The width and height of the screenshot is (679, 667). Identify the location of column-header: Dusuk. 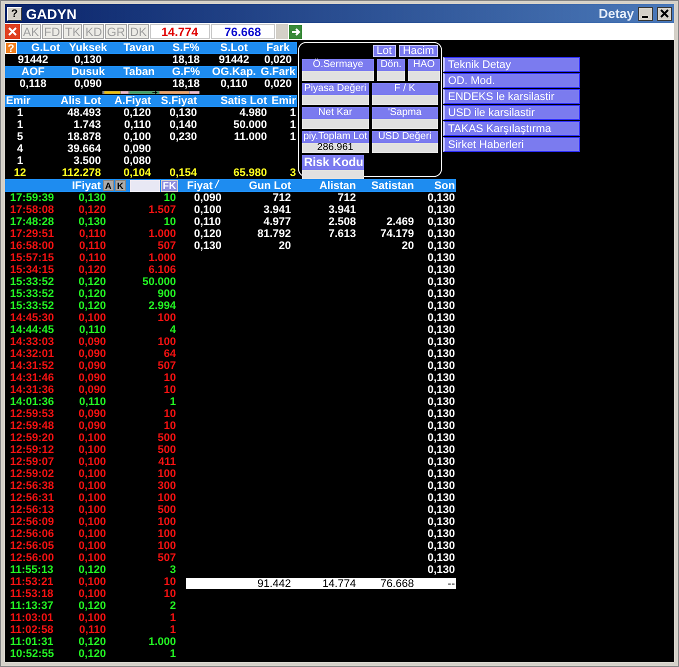
(88, 72).